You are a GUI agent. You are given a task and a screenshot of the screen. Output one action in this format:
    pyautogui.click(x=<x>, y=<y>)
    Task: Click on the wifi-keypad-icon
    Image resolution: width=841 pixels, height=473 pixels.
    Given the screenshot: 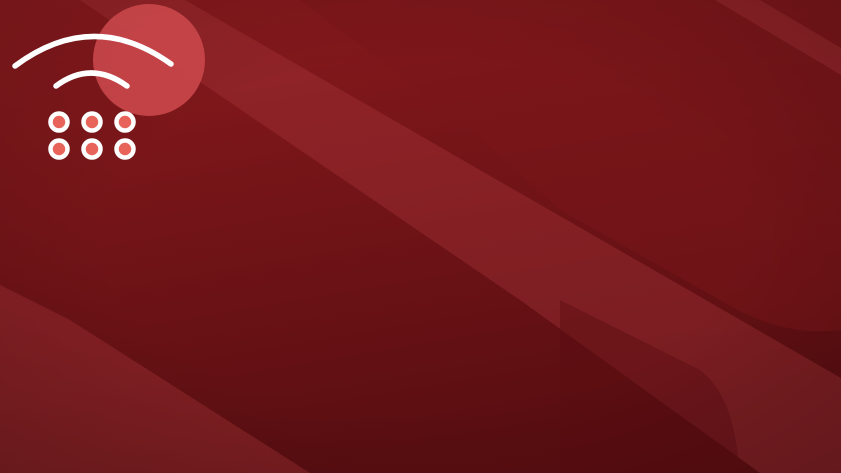 What is the action you would take?
    pyautogui.click(x=108, y=82)
    